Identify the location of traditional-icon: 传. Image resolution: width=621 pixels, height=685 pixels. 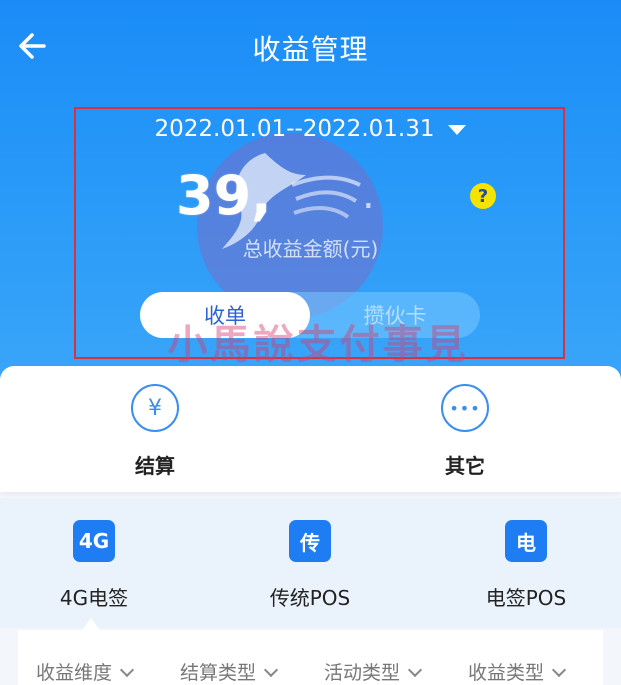
(310, 541).